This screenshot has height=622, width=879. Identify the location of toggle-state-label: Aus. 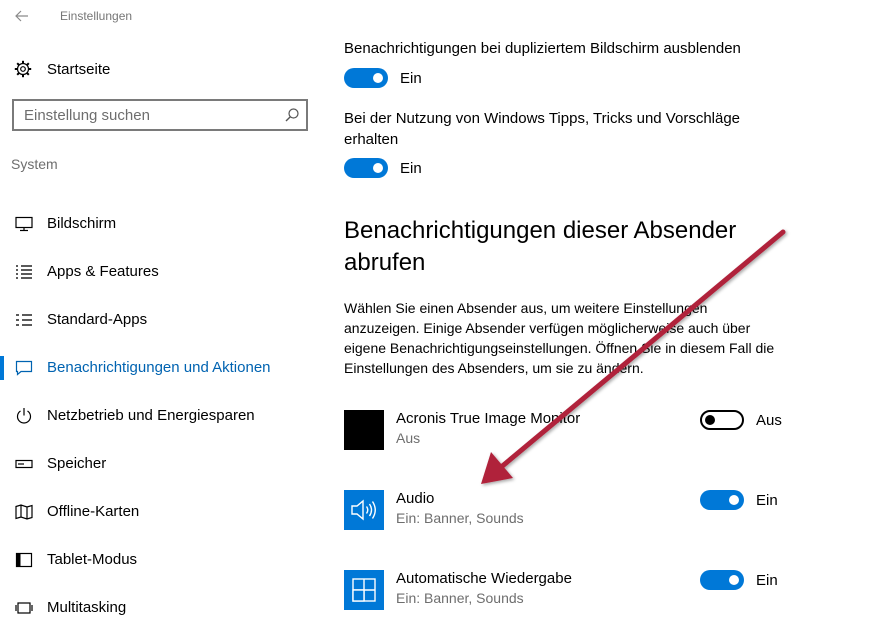
(769, 420).